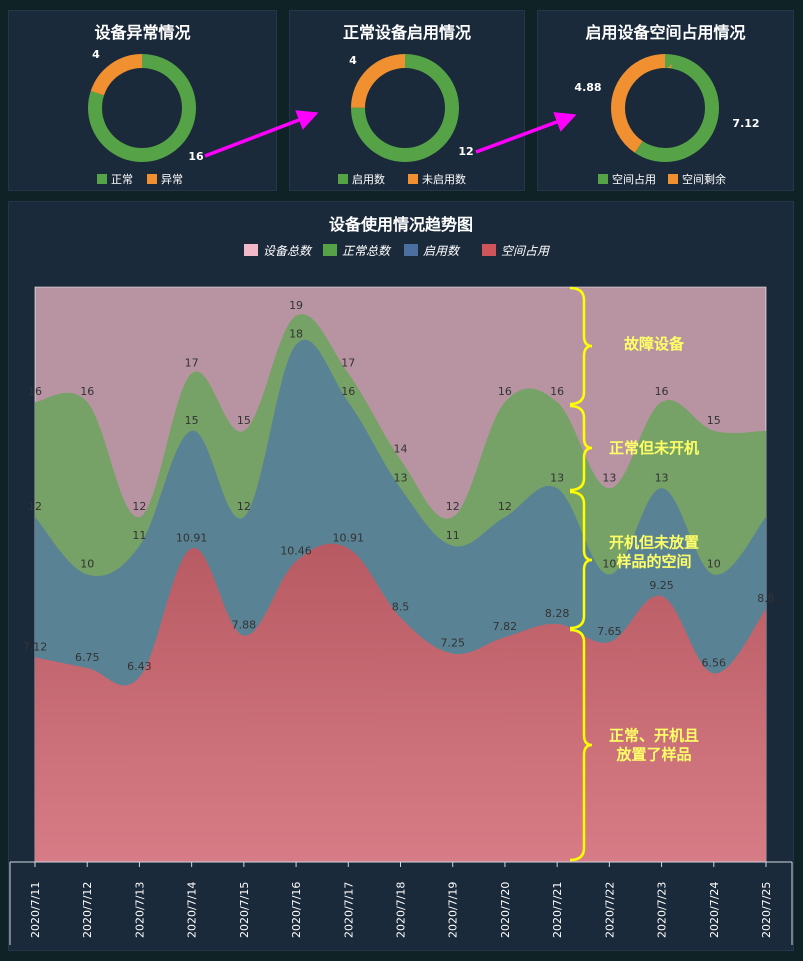 Image resolution: width=803 pixels, height=961 pixels. I want to click on annotation-text: 正常、开机且, so click(654, 736).